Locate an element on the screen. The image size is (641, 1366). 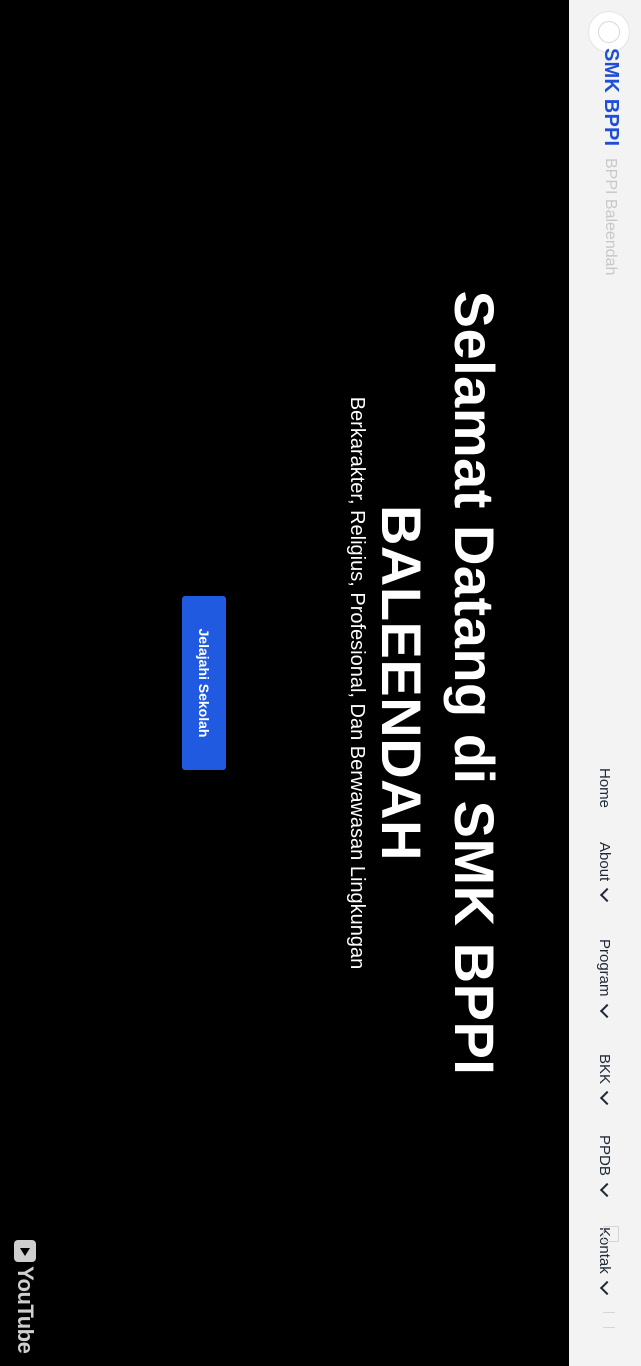
logo-emblem-icon is located at coordinates (609, 32).